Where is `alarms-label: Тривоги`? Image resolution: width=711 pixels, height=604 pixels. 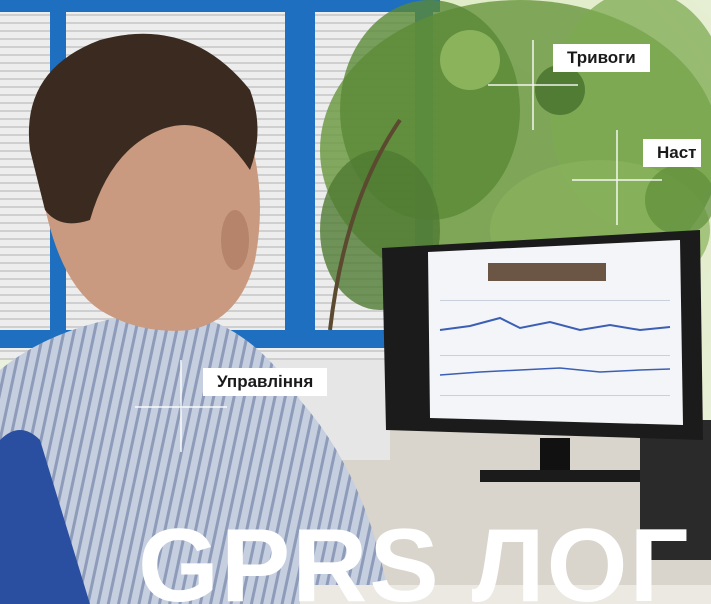 alarms-label: Тривоги is located at coordinates (601, 58).